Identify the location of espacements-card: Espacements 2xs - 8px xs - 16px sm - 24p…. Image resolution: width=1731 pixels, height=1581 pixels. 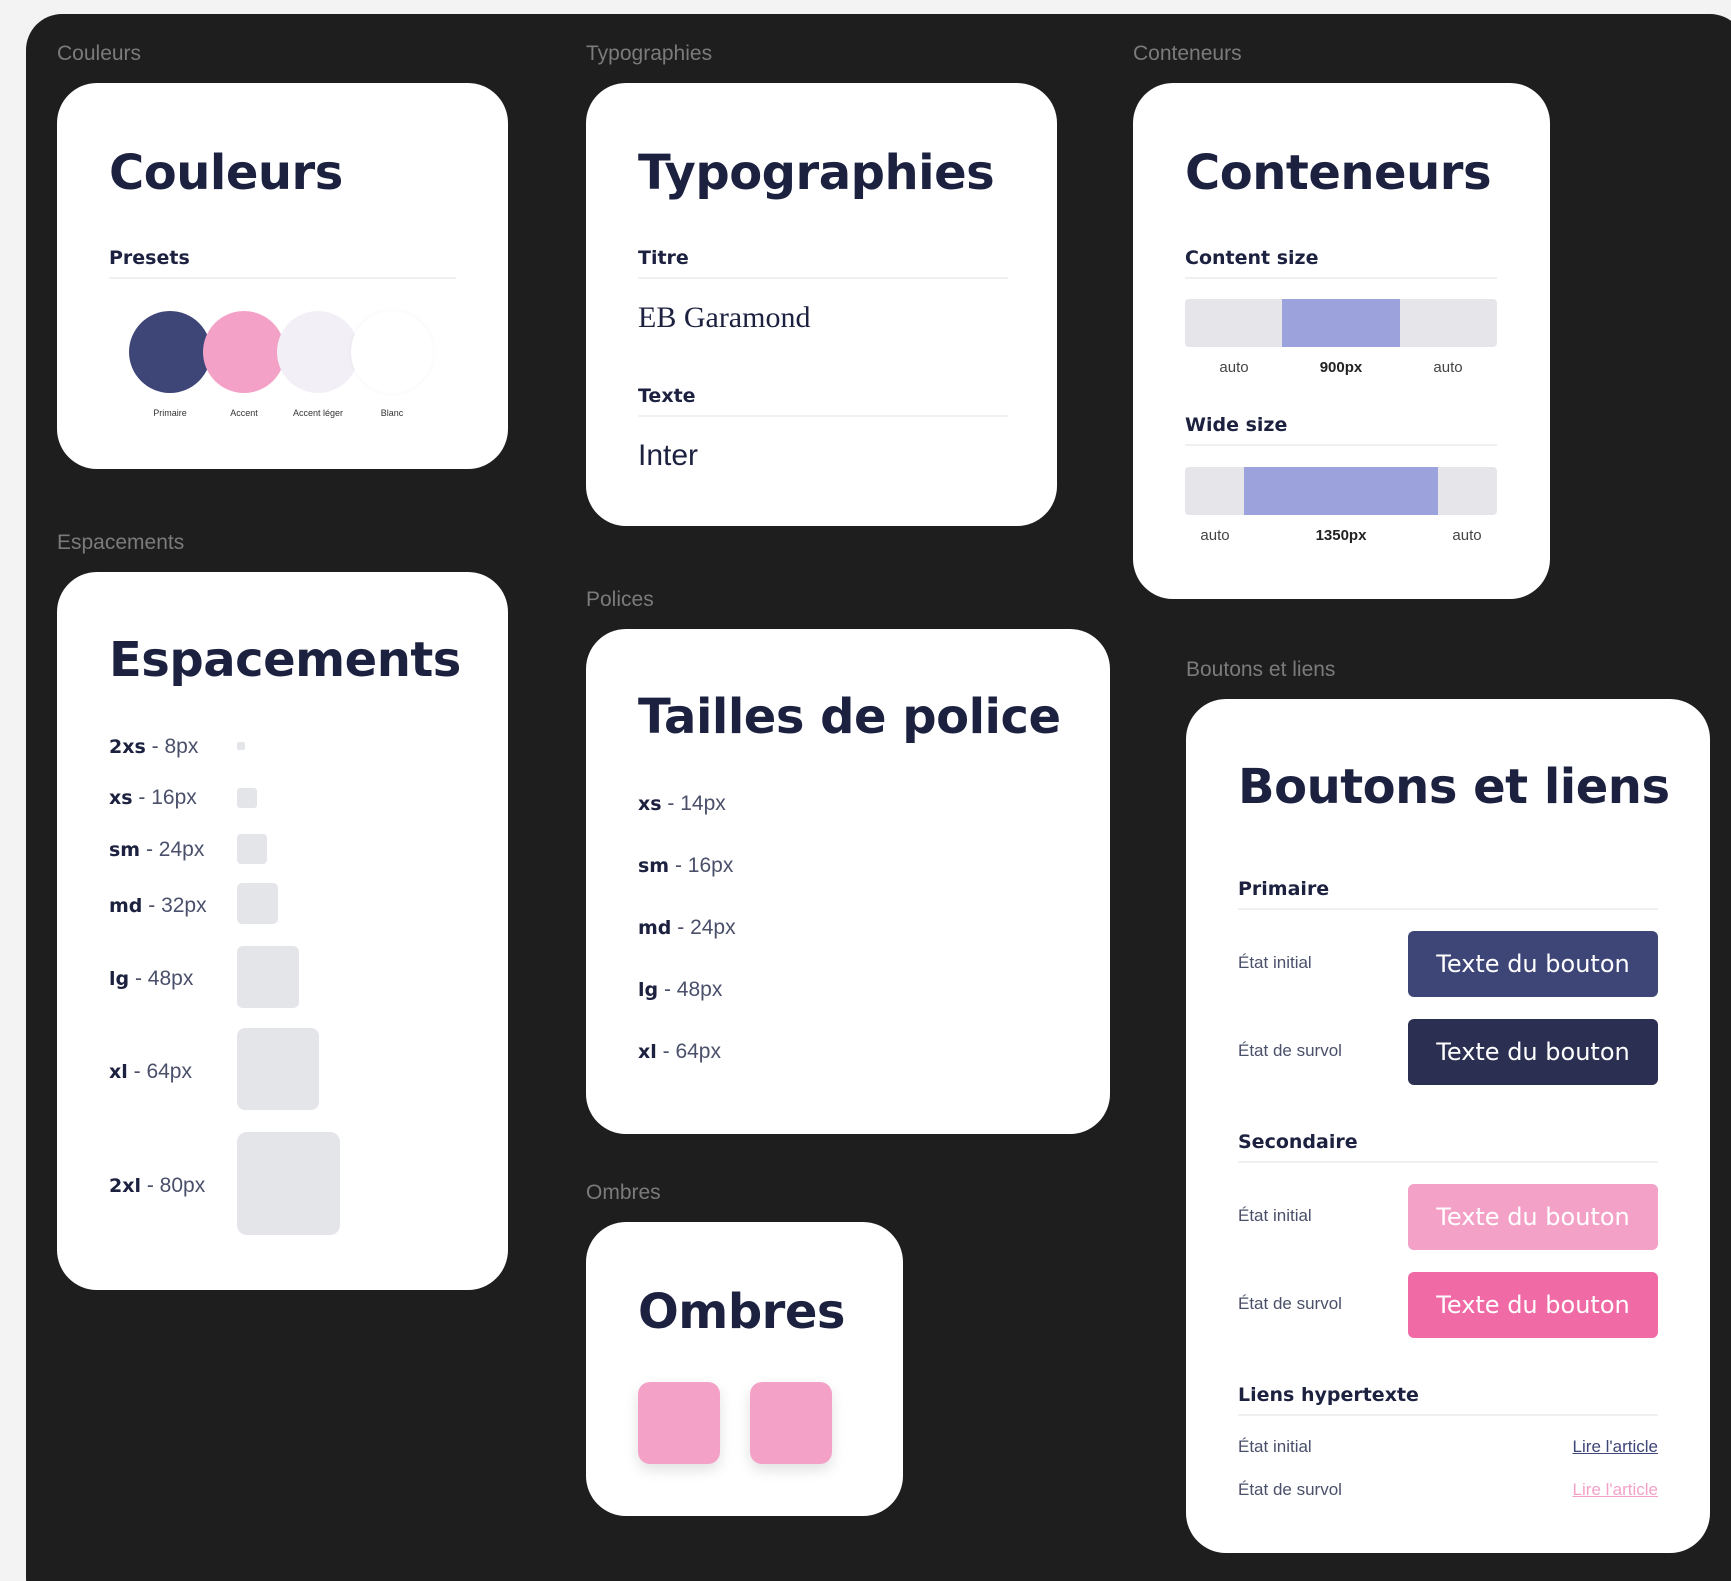
(282, 931).